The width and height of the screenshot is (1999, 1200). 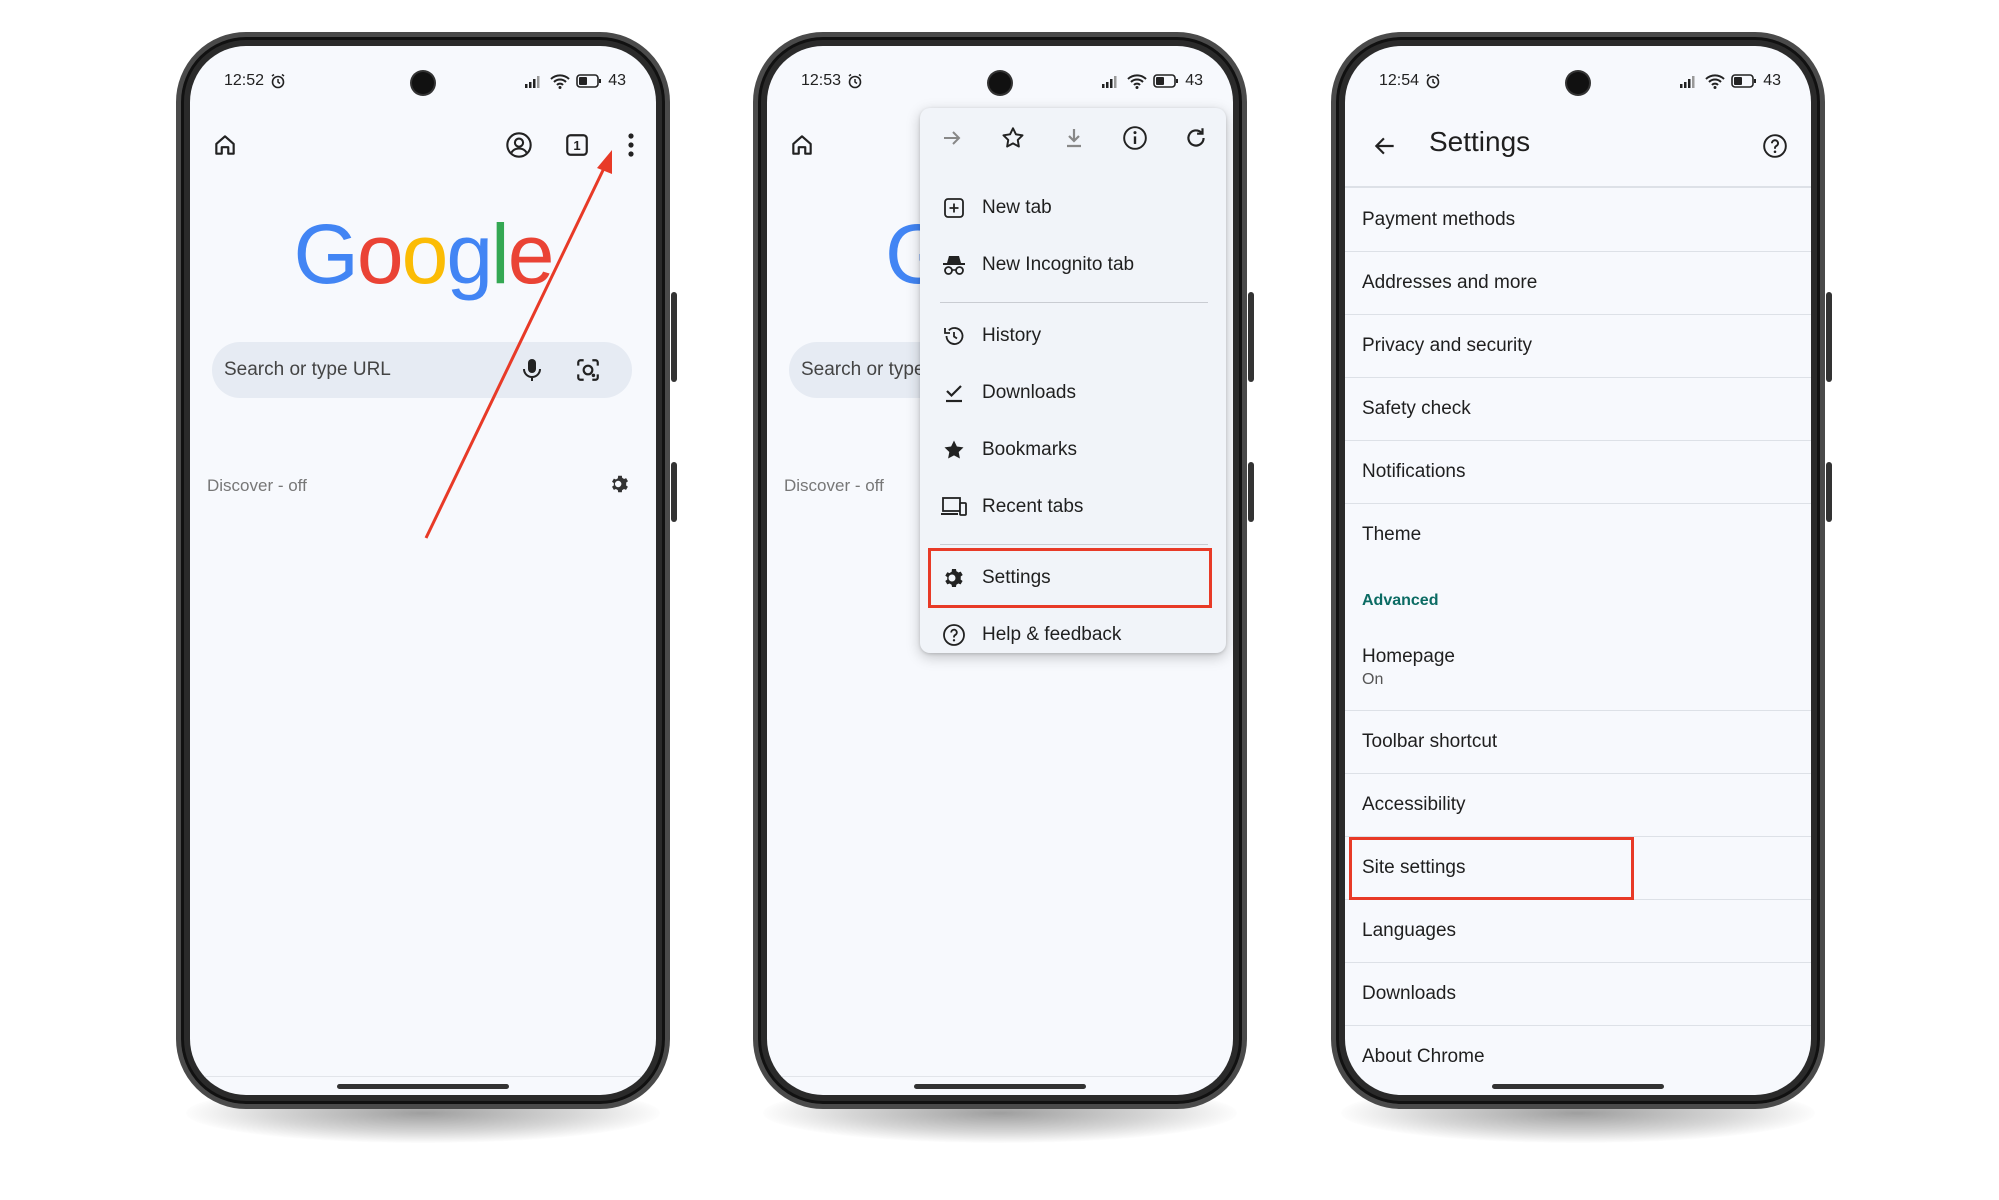 What do you see at coordinates (821, 80) in the screenshot?
I see `status-time: 12:53` at bounding box center [821, 80].